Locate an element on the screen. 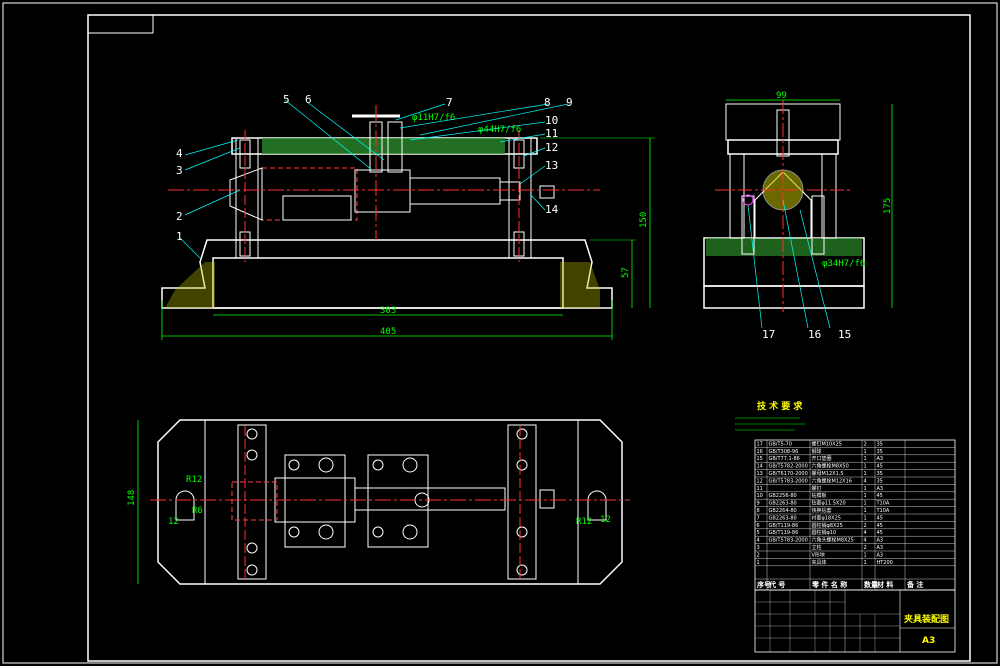 The width and height of the screenshot is (1000, 666). dim-57: 57 is located at coordinates (626, 272).